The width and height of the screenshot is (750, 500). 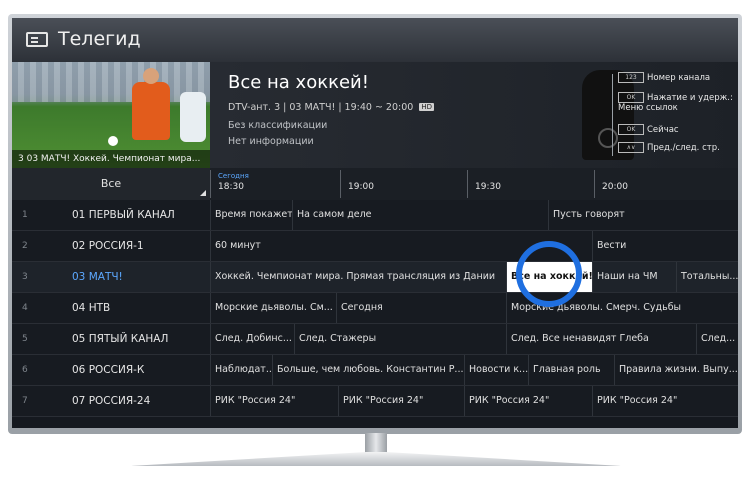 I want to click on dropdown-corner-icon, so click(x=203, y=193).